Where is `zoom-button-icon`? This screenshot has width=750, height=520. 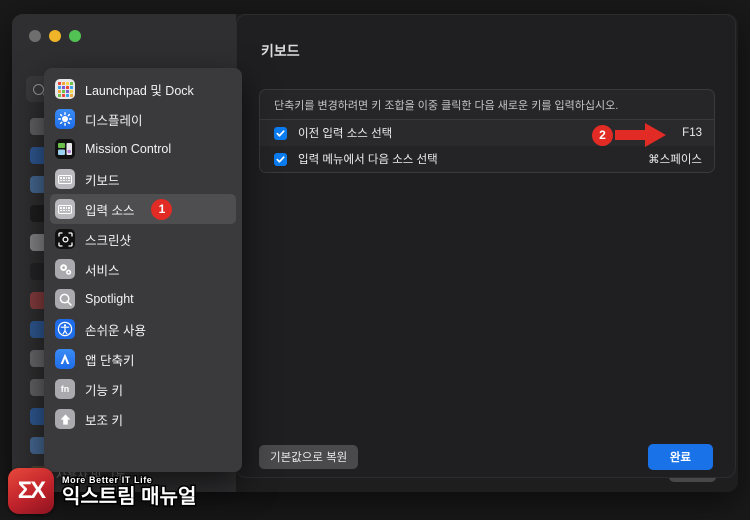
zoom-button-icon is located at coordinates (75, 36).